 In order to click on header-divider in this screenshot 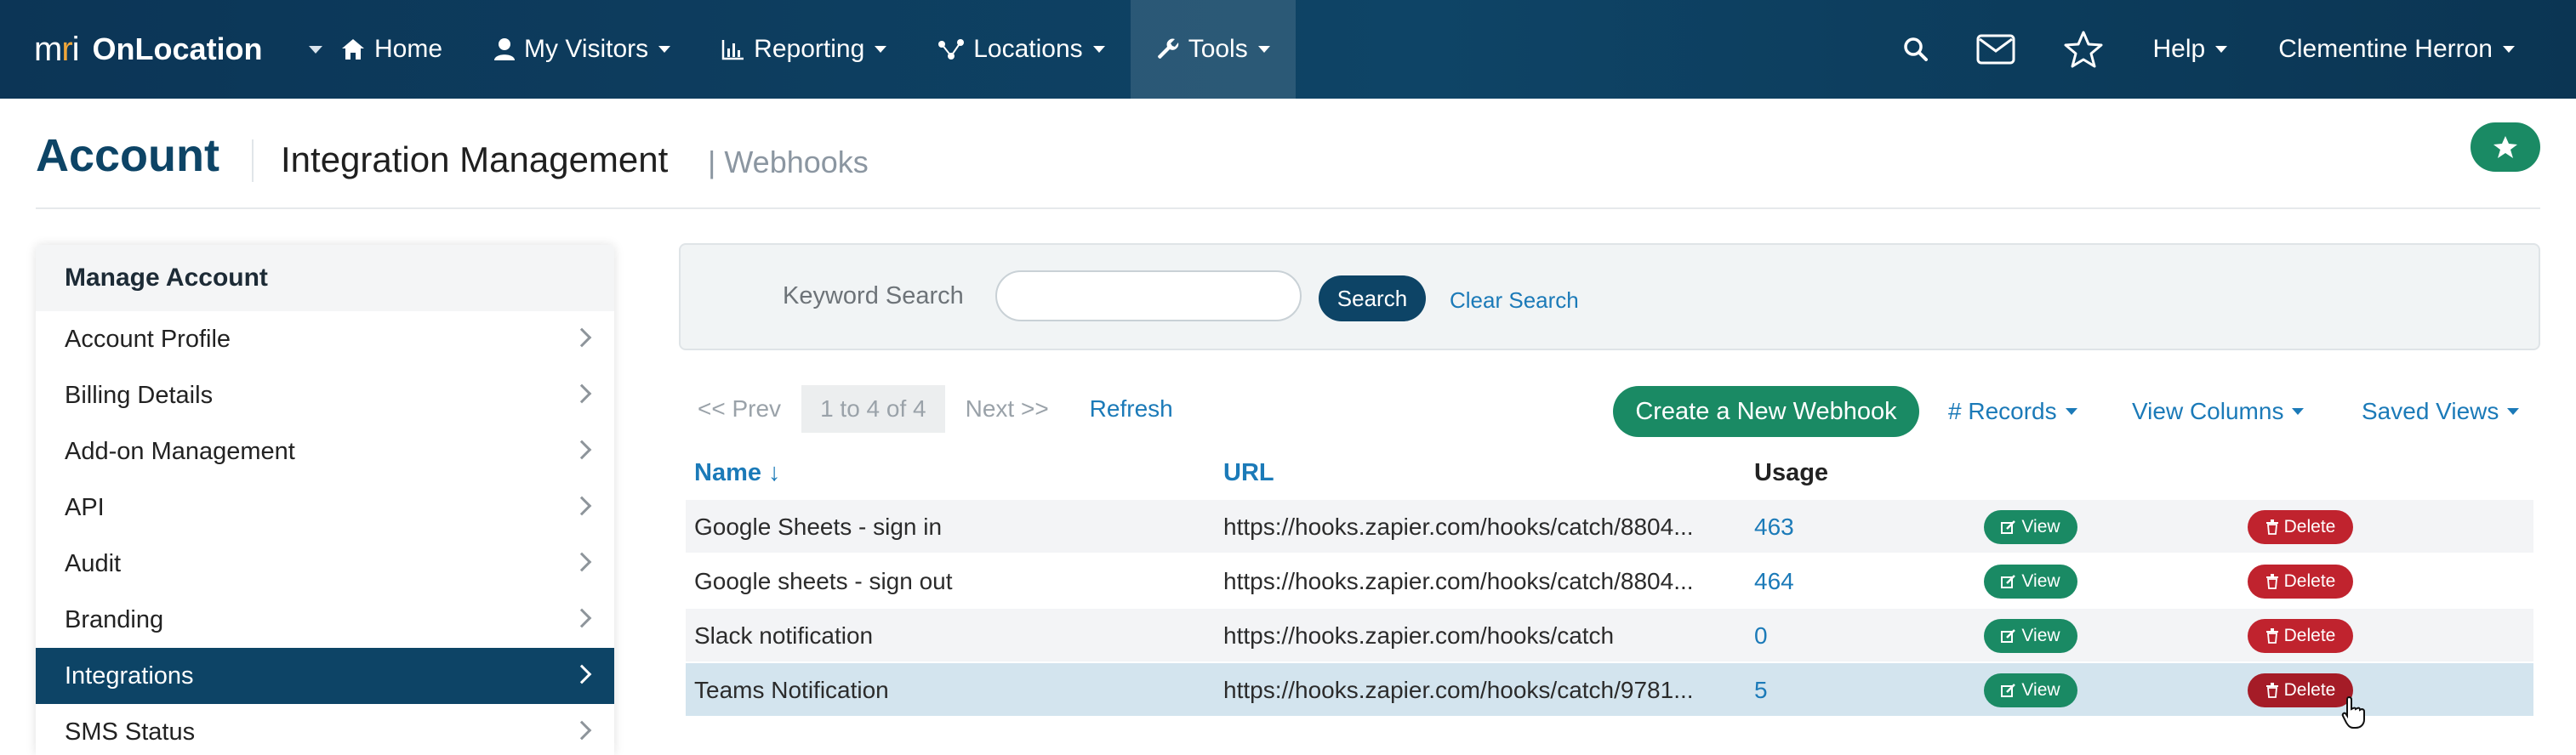, I will do `click(253, 160)`.